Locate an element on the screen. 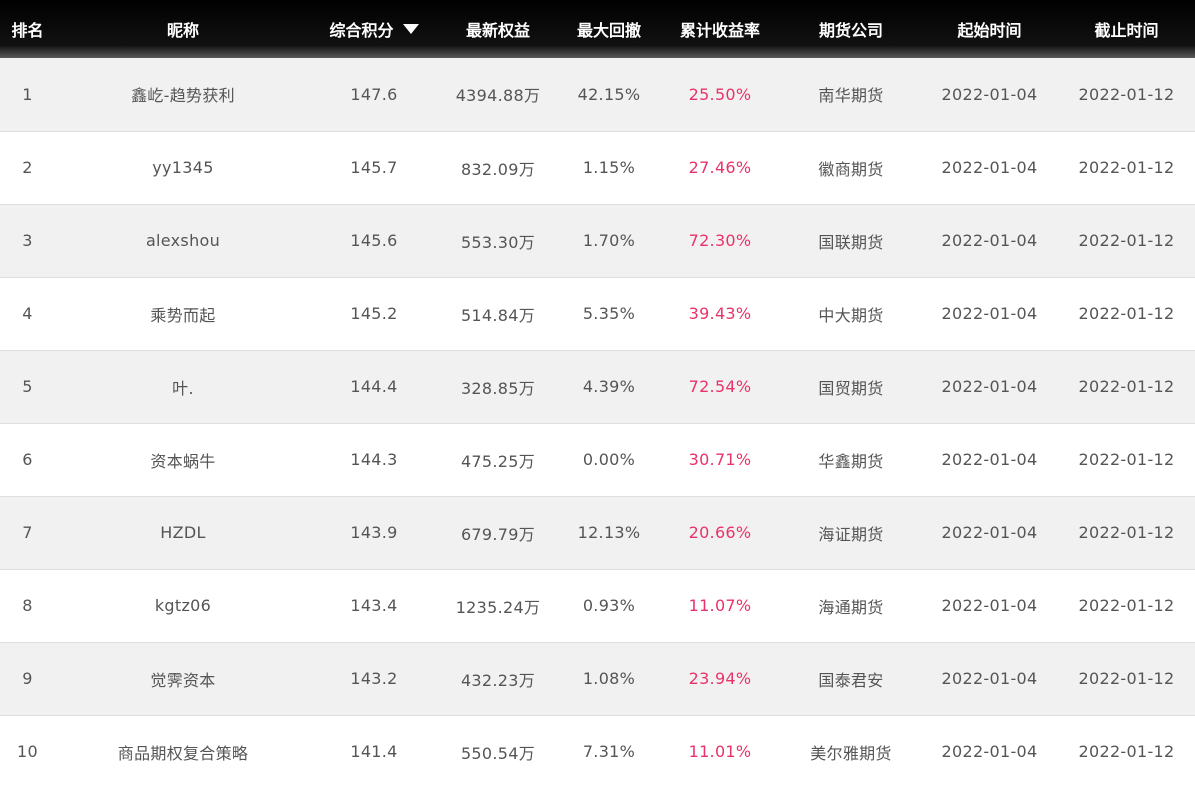 This screenshot has height=788, width=1195. drawdown-cell: 5.35% is located at coordinates (609, 313).